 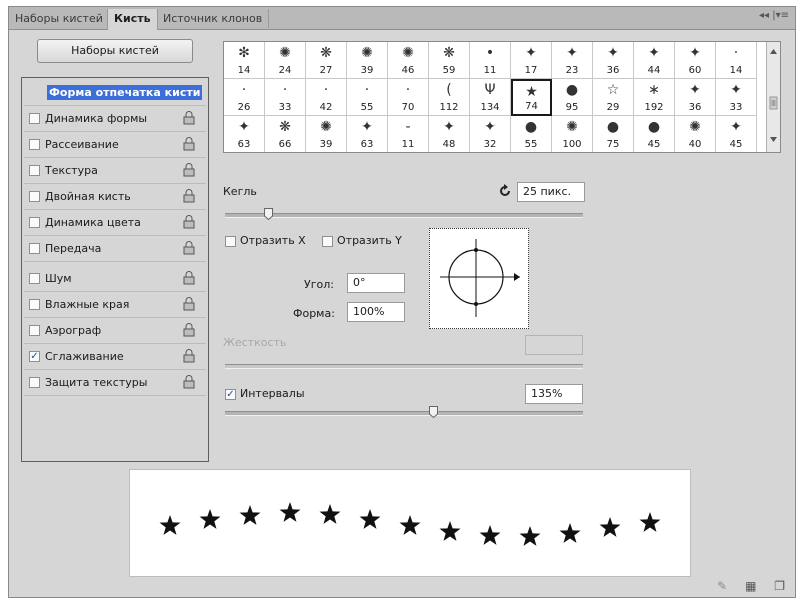 What do you see at coordinates (376, 312) in the screenshot?
I see `roundness-field: 100%` at bounding box center [376, 312].